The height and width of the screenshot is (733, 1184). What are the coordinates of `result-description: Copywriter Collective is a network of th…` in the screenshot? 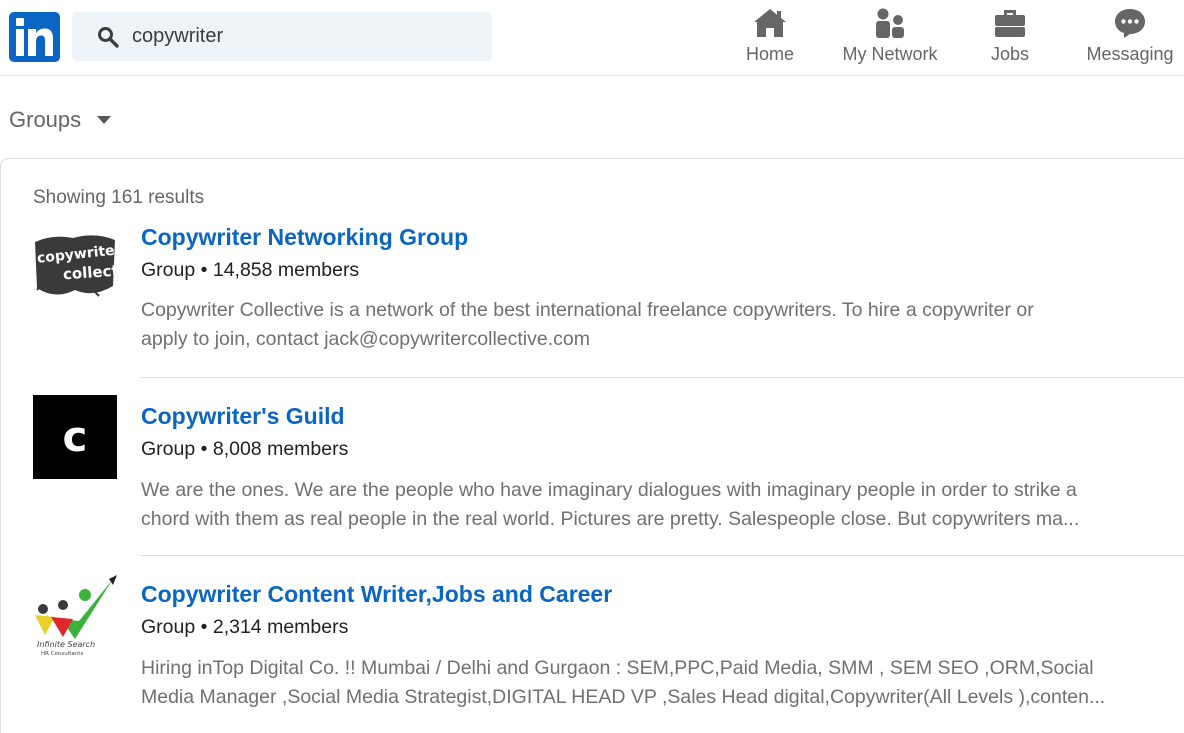 It's located at (648, 325).